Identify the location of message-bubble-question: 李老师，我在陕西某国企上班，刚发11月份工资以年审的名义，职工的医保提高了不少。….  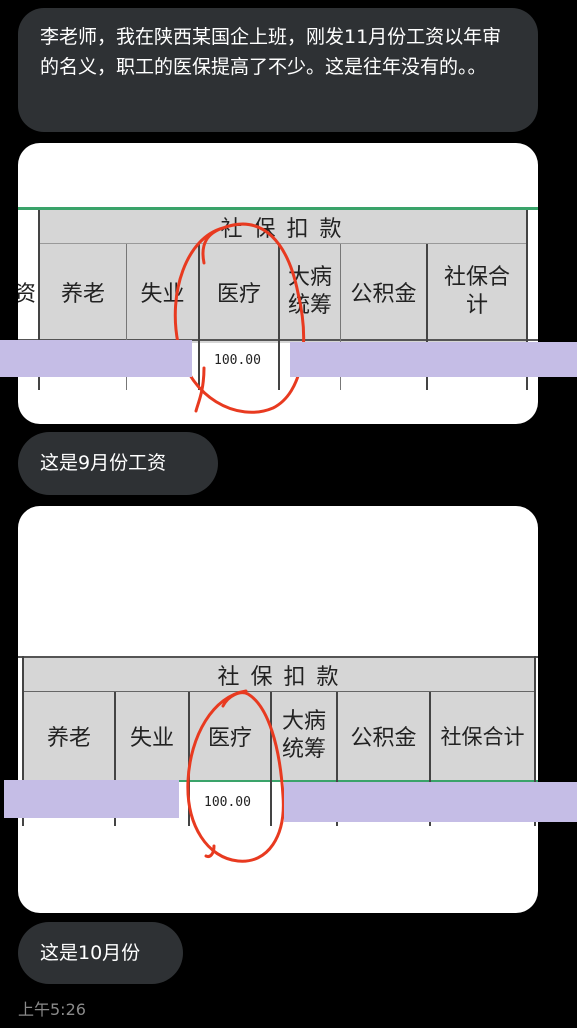
(278, 70).